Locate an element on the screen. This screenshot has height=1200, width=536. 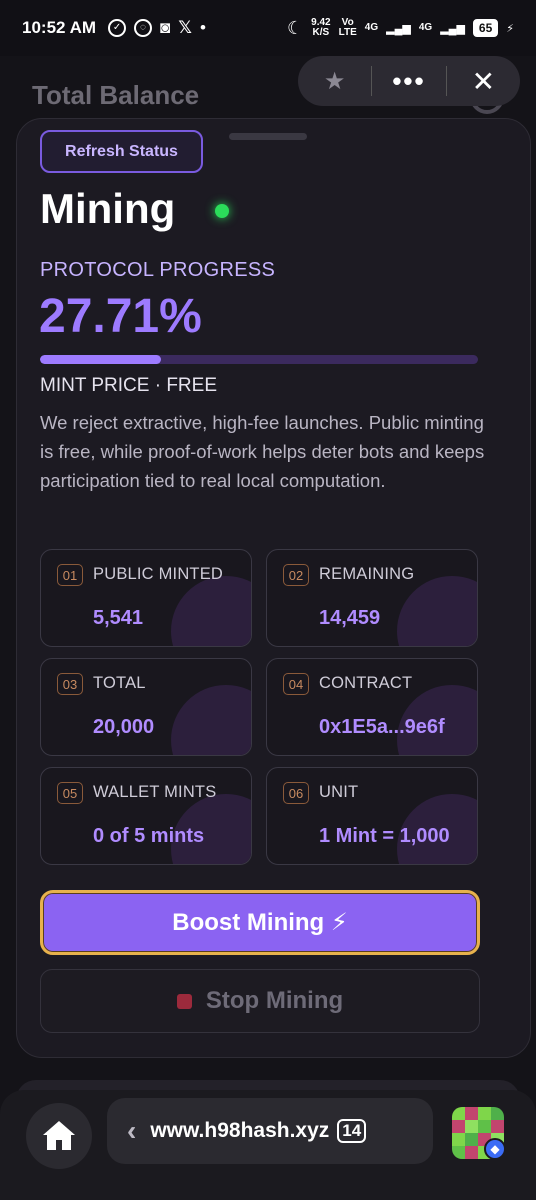
net-speed: 9.42 K/S is located at coordinates (320, 28).